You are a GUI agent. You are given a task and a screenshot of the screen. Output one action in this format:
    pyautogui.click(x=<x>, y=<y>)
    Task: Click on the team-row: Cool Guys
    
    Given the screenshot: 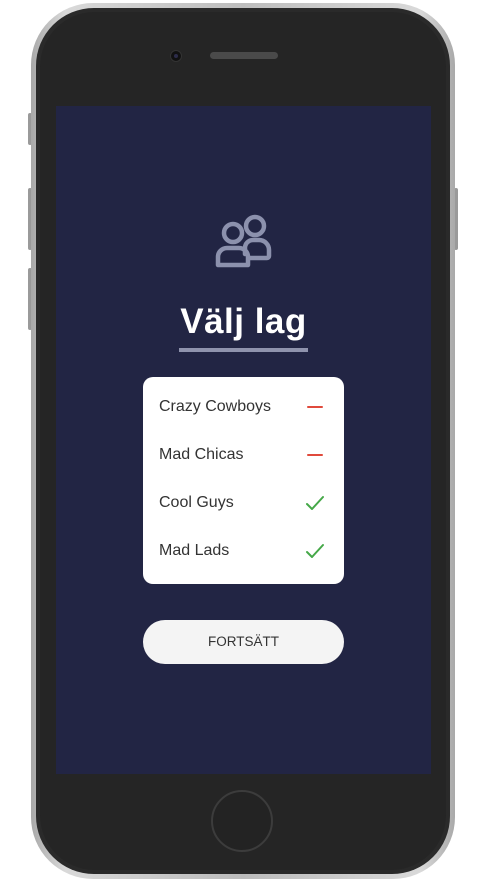 What is the action you would take?
    pyautogui.click(x=243, y=505)
    